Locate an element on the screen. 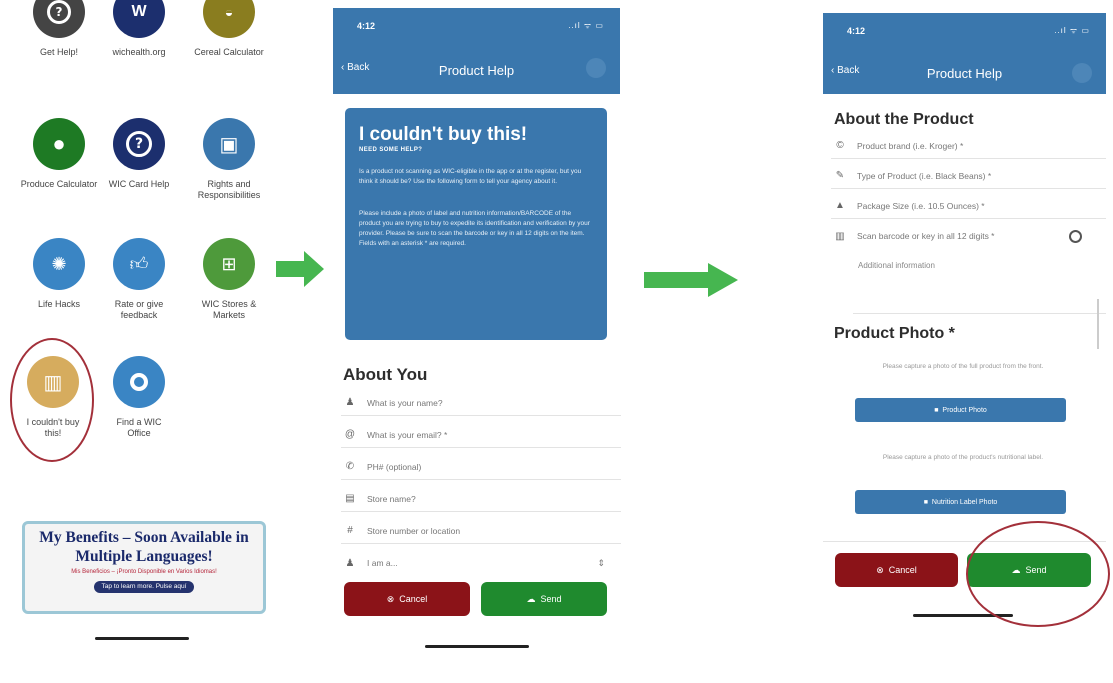  user-role-icon: ♟ is located at coordinates (350, 563).